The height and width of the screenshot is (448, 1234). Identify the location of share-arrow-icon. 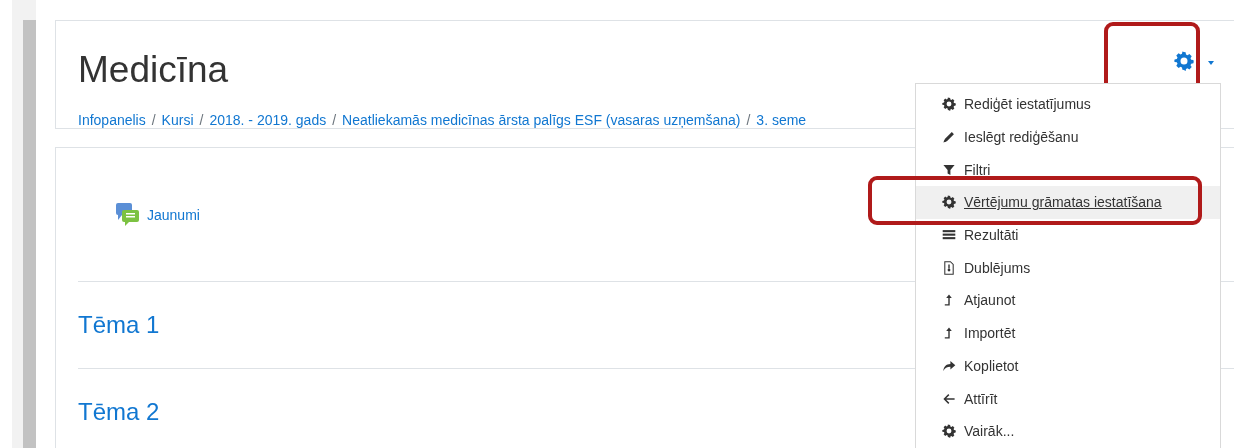
(949, 365).